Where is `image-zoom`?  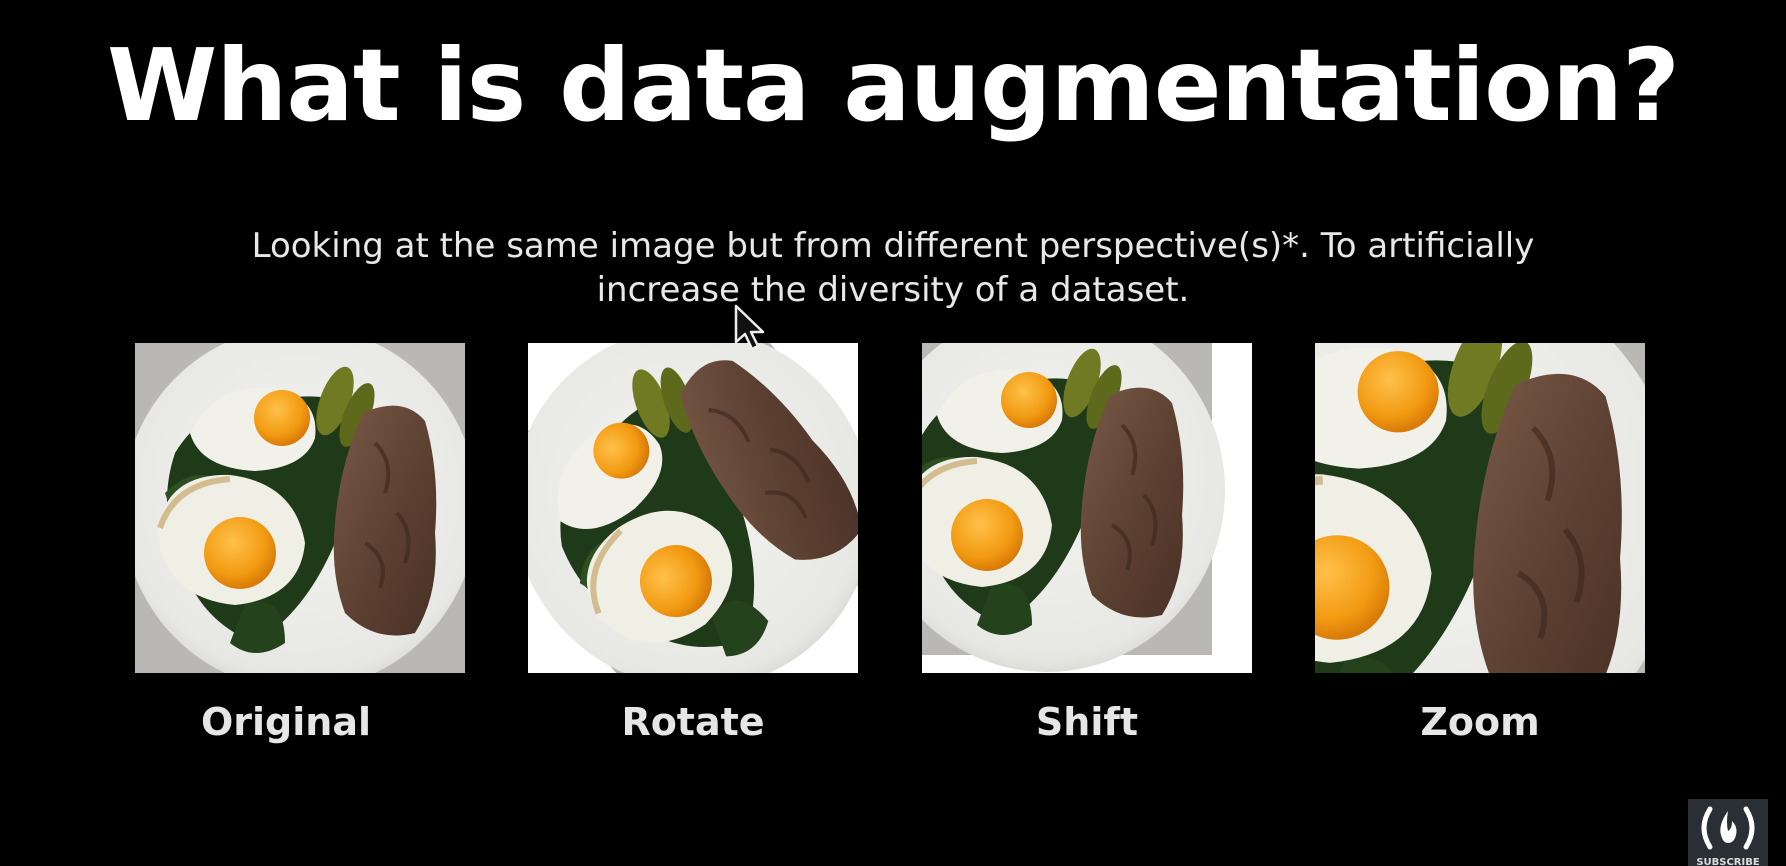 image-zoom is located at coordinates (1480, 508).